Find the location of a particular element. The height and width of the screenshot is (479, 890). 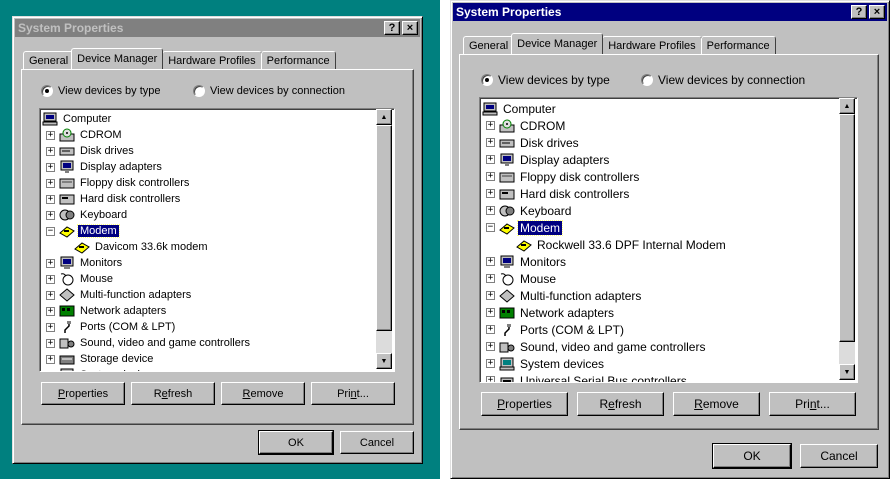

tree-item: + Storage device is located at coordinates (147, 359).